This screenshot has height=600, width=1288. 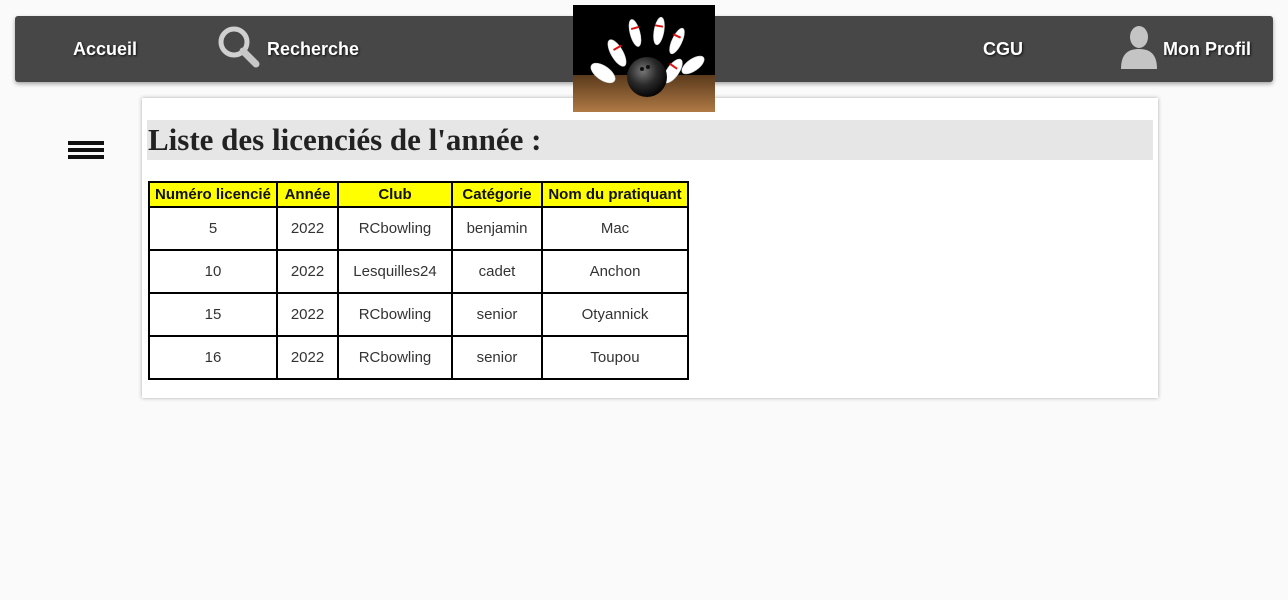 What do you see at coordinates (213, 194) in the screenshot?
I see `column-header-numero: Numéro licencié` at bounding box center [213, 194].